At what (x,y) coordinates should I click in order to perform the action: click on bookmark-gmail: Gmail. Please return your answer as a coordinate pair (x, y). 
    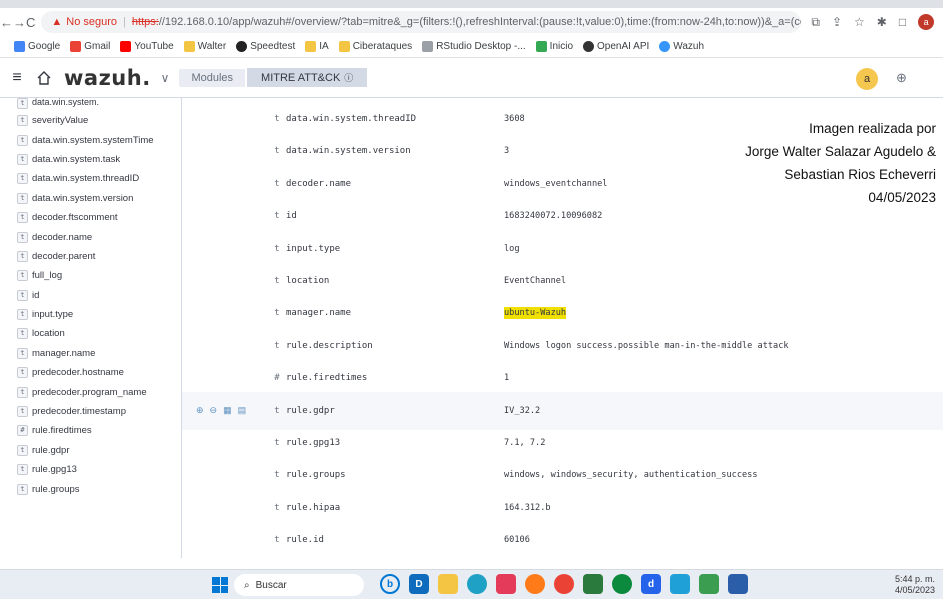
    Looking at the image, I should click on (90, 46).